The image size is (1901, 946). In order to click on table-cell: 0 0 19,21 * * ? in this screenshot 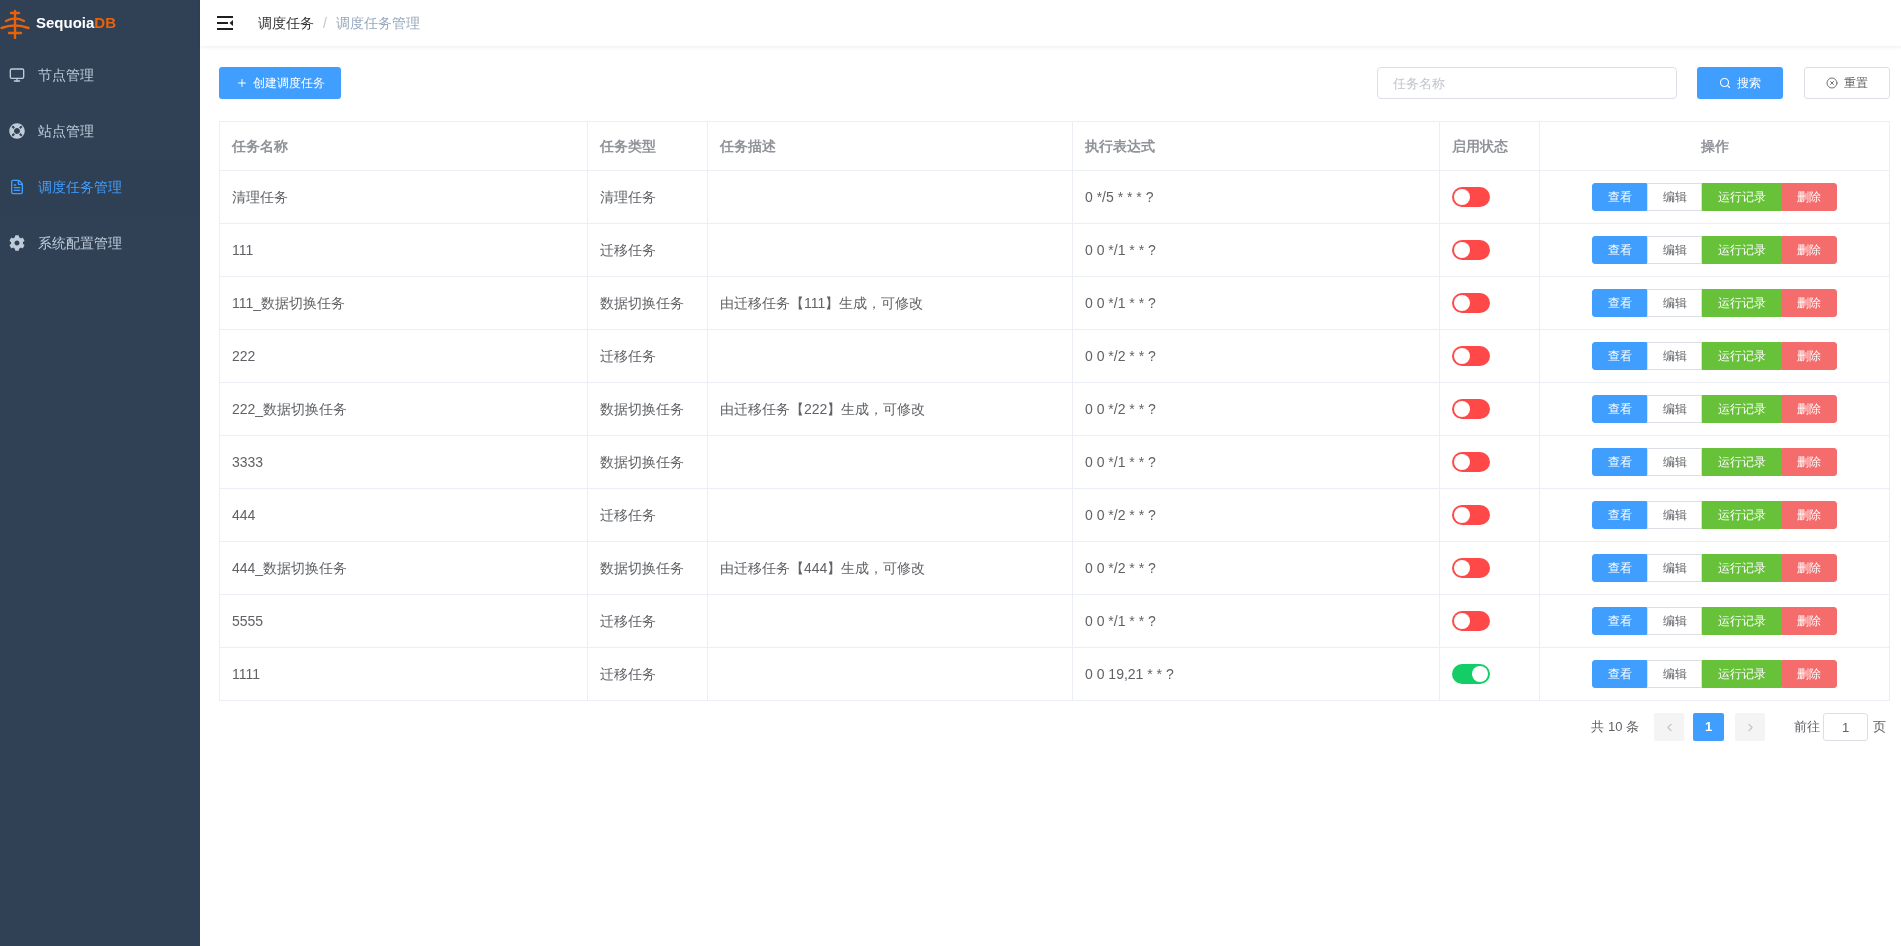, I will do `click(1256, 674)`.